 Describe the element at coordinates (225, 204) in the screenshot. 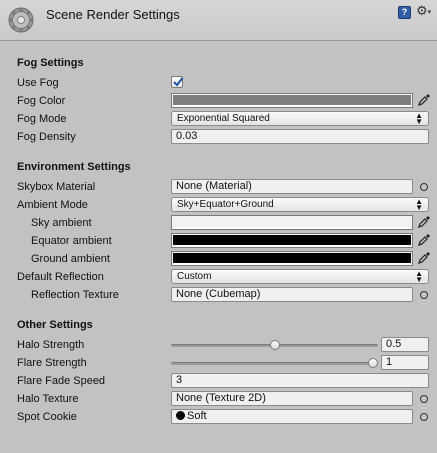

I see `ambient-mode-value: Sky+Equator+Ground` at that location.